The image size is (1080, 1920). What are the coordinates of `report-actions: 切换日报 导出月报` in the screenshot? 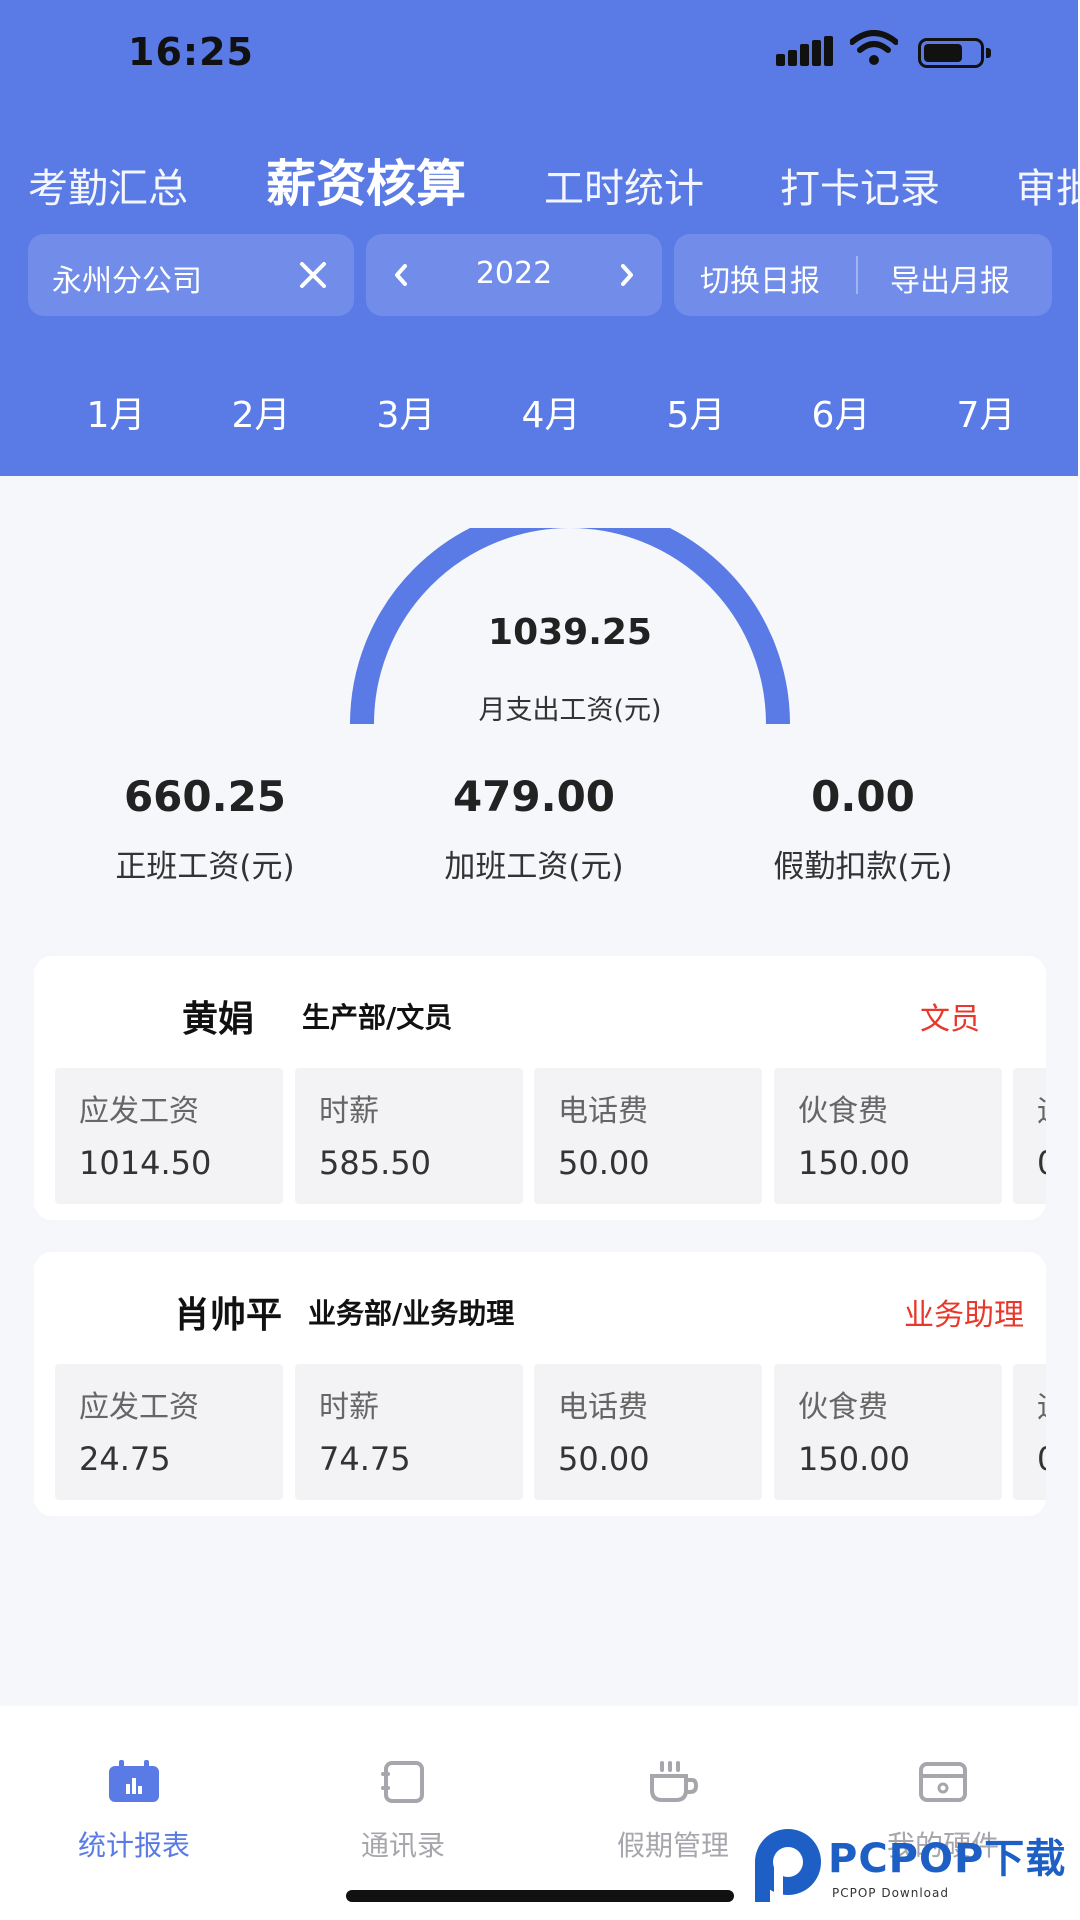 It's located at (863, 275).